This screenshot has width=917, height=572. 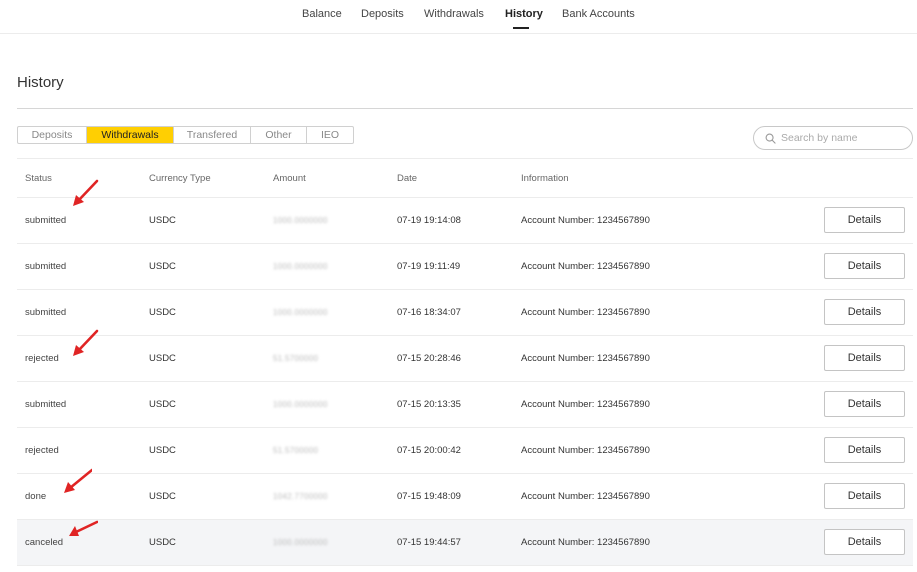 What do you see at coordinates (279, 135) in the screenshot?
I see `tab-other: Other` at bounding box center [279, 135].